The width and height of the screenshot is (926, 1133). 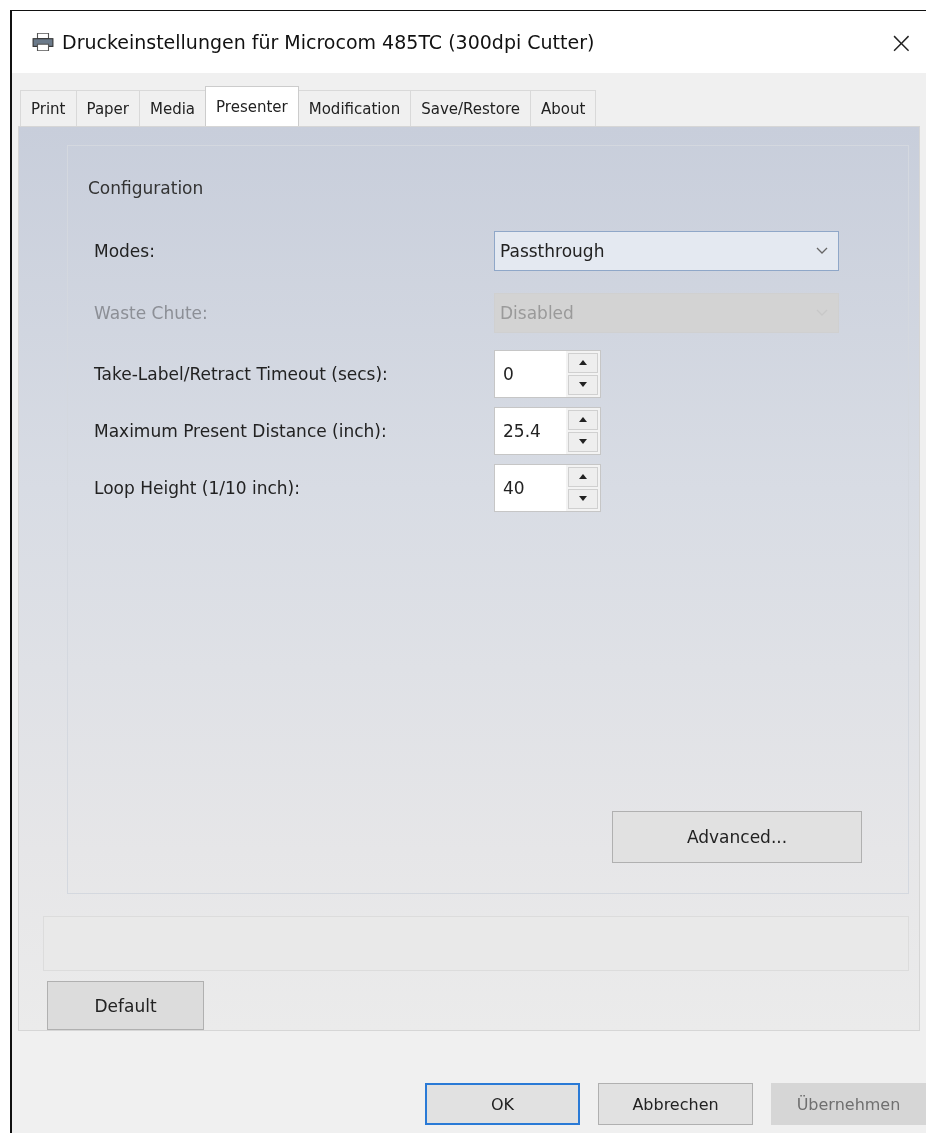 What do you see at coordinates (901, 42) in the screenshot?
I see `close-button: ×` at bounding box center [901, 42].